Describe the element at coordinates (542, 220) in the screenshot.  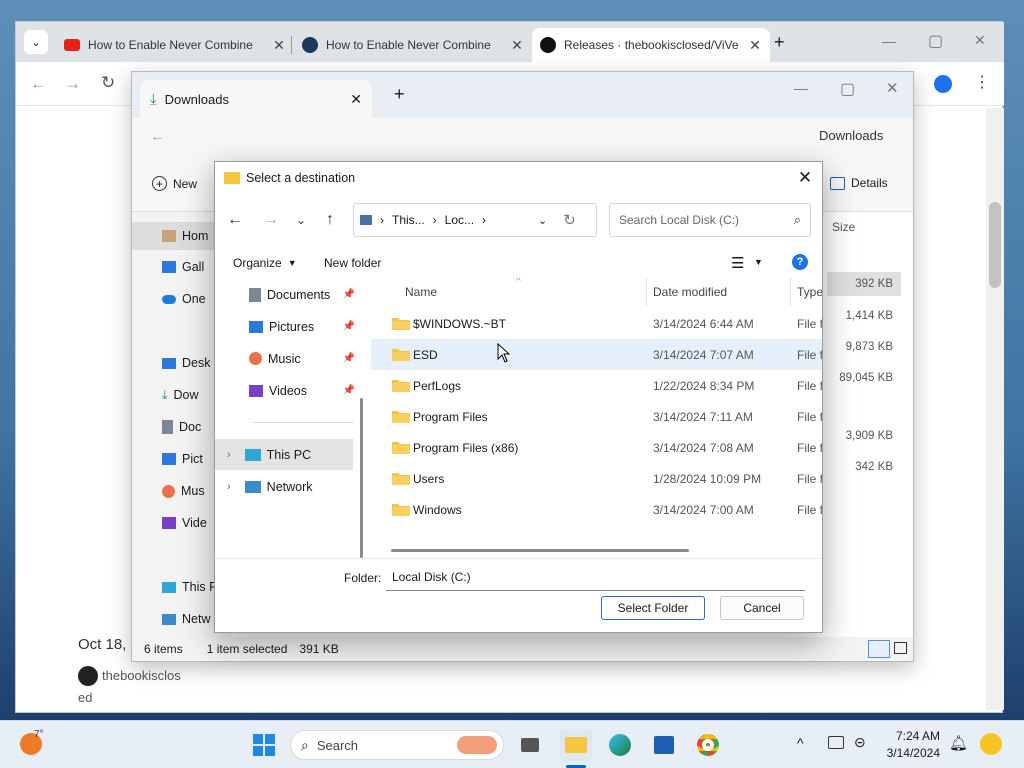
I see `address-dropdown-icon: ⌄` at that location.